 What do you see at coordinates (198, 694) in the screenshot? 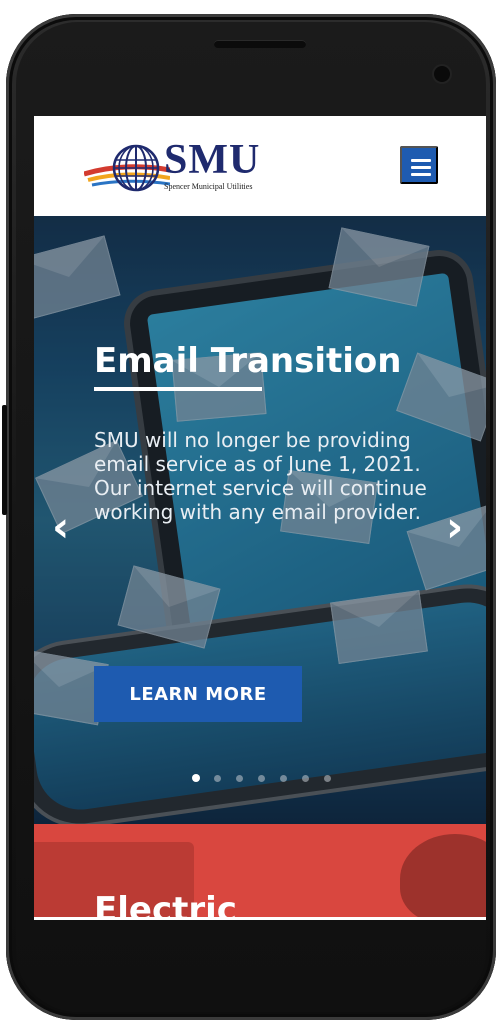
I see `learn-more-button: LEARN MORE` at bounding box center [198, 694].